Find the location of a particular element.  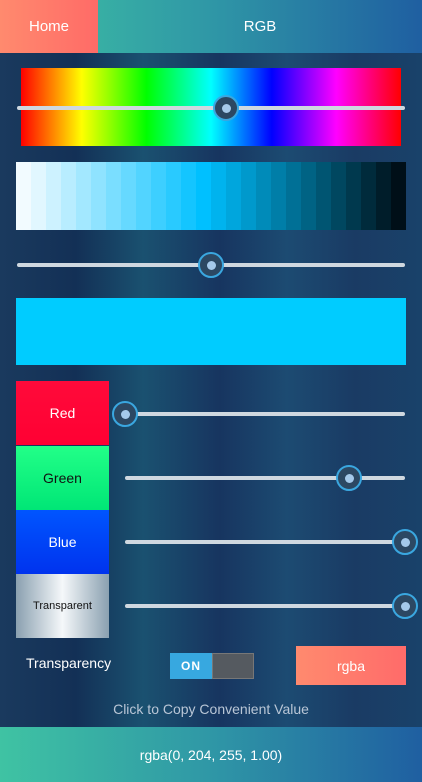

transparency-toggle: ON is located at coordinates (212, 666).